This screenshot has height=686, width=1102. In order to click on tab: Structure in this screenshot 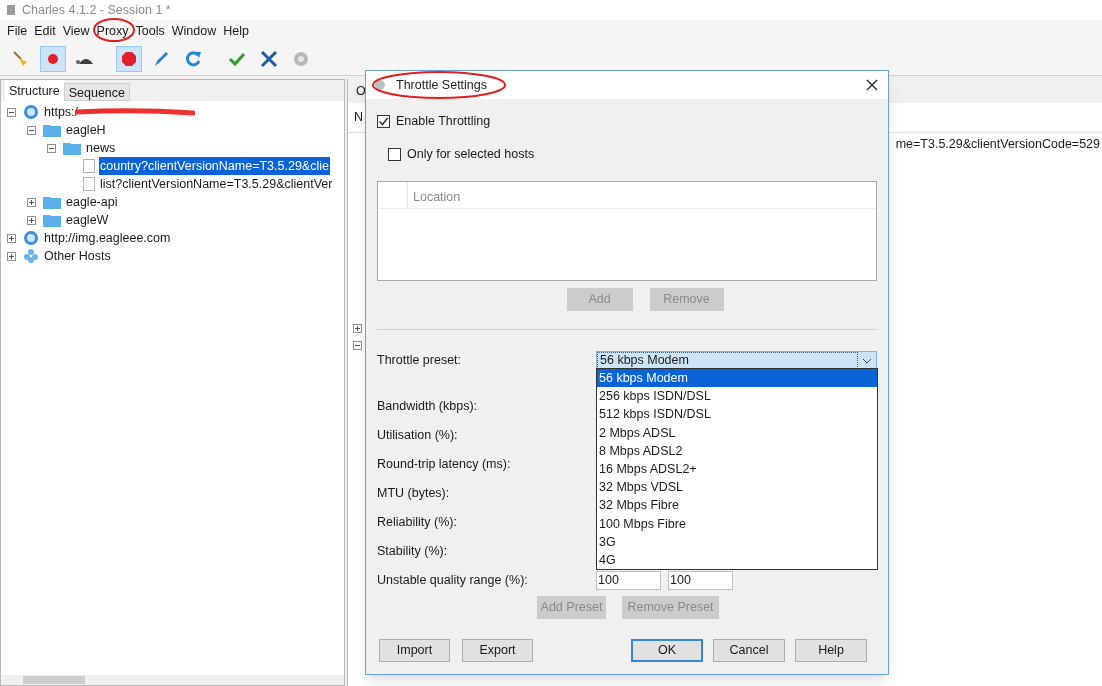, I will do `click(34, 90)`.